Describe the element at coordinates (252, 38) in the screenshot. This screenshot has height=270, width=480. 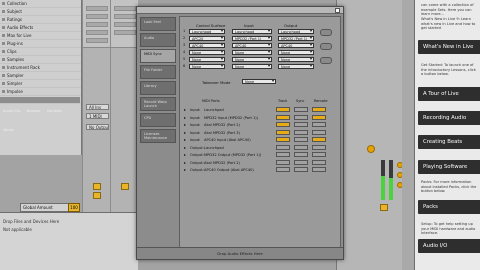
I see `control-surface-input-select: MPD32 (Port 1)` at that location.